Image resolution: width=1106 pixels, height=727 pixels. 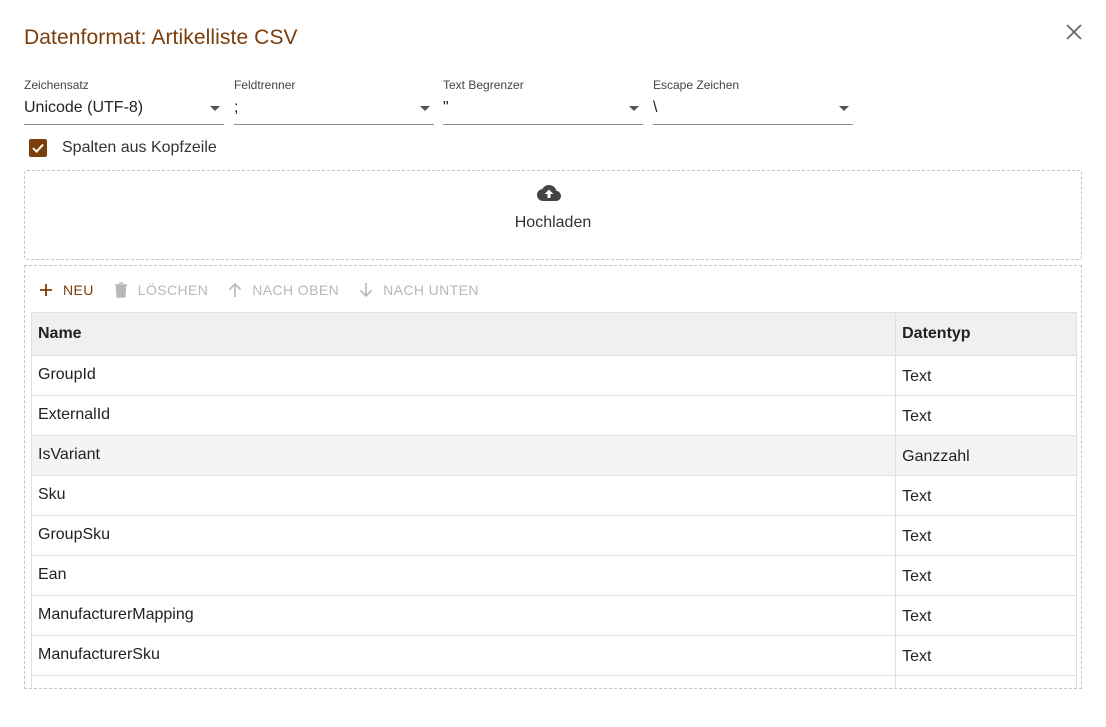 I want to click on cell-name: GroupSku, so click(x=463, y=535).